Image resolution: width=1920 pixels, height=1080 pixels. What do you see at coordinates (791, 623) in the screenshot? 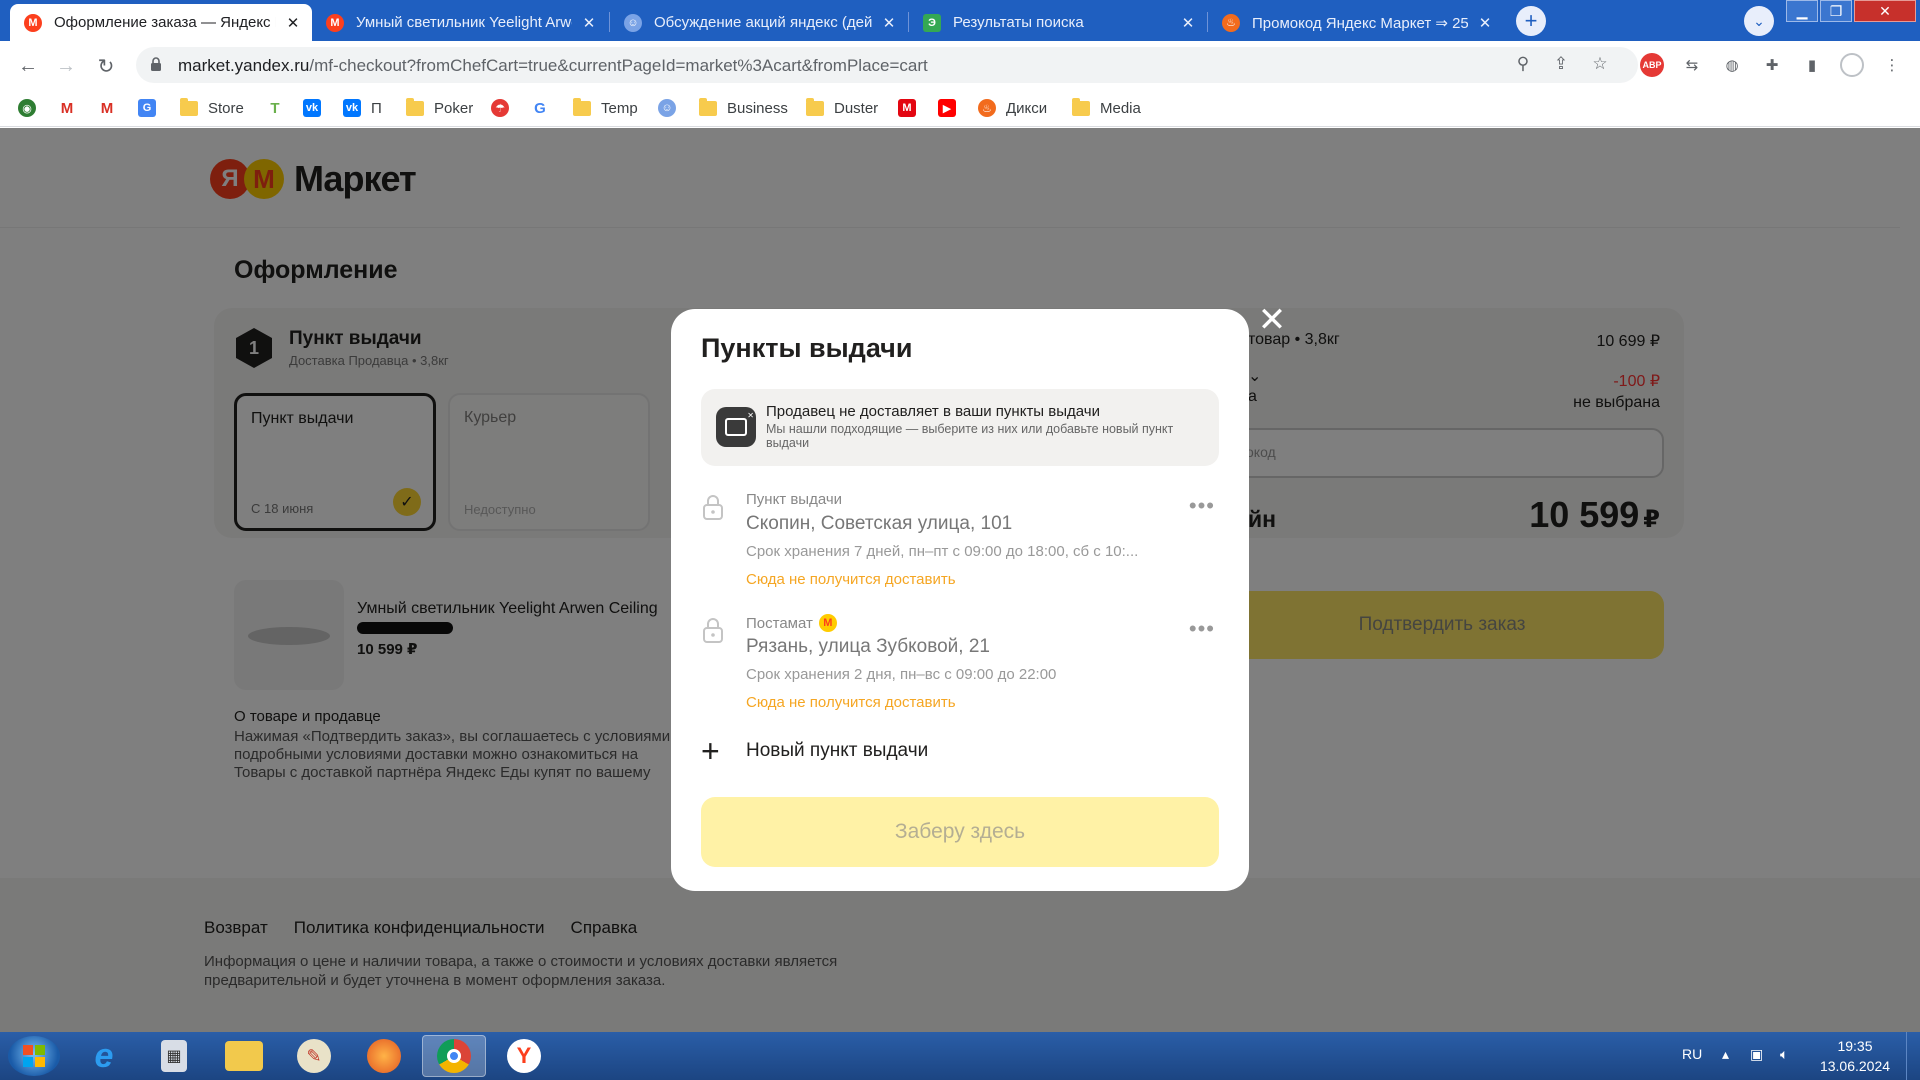
I see `point-type: Постамат М` at bounding box center [791, 623].